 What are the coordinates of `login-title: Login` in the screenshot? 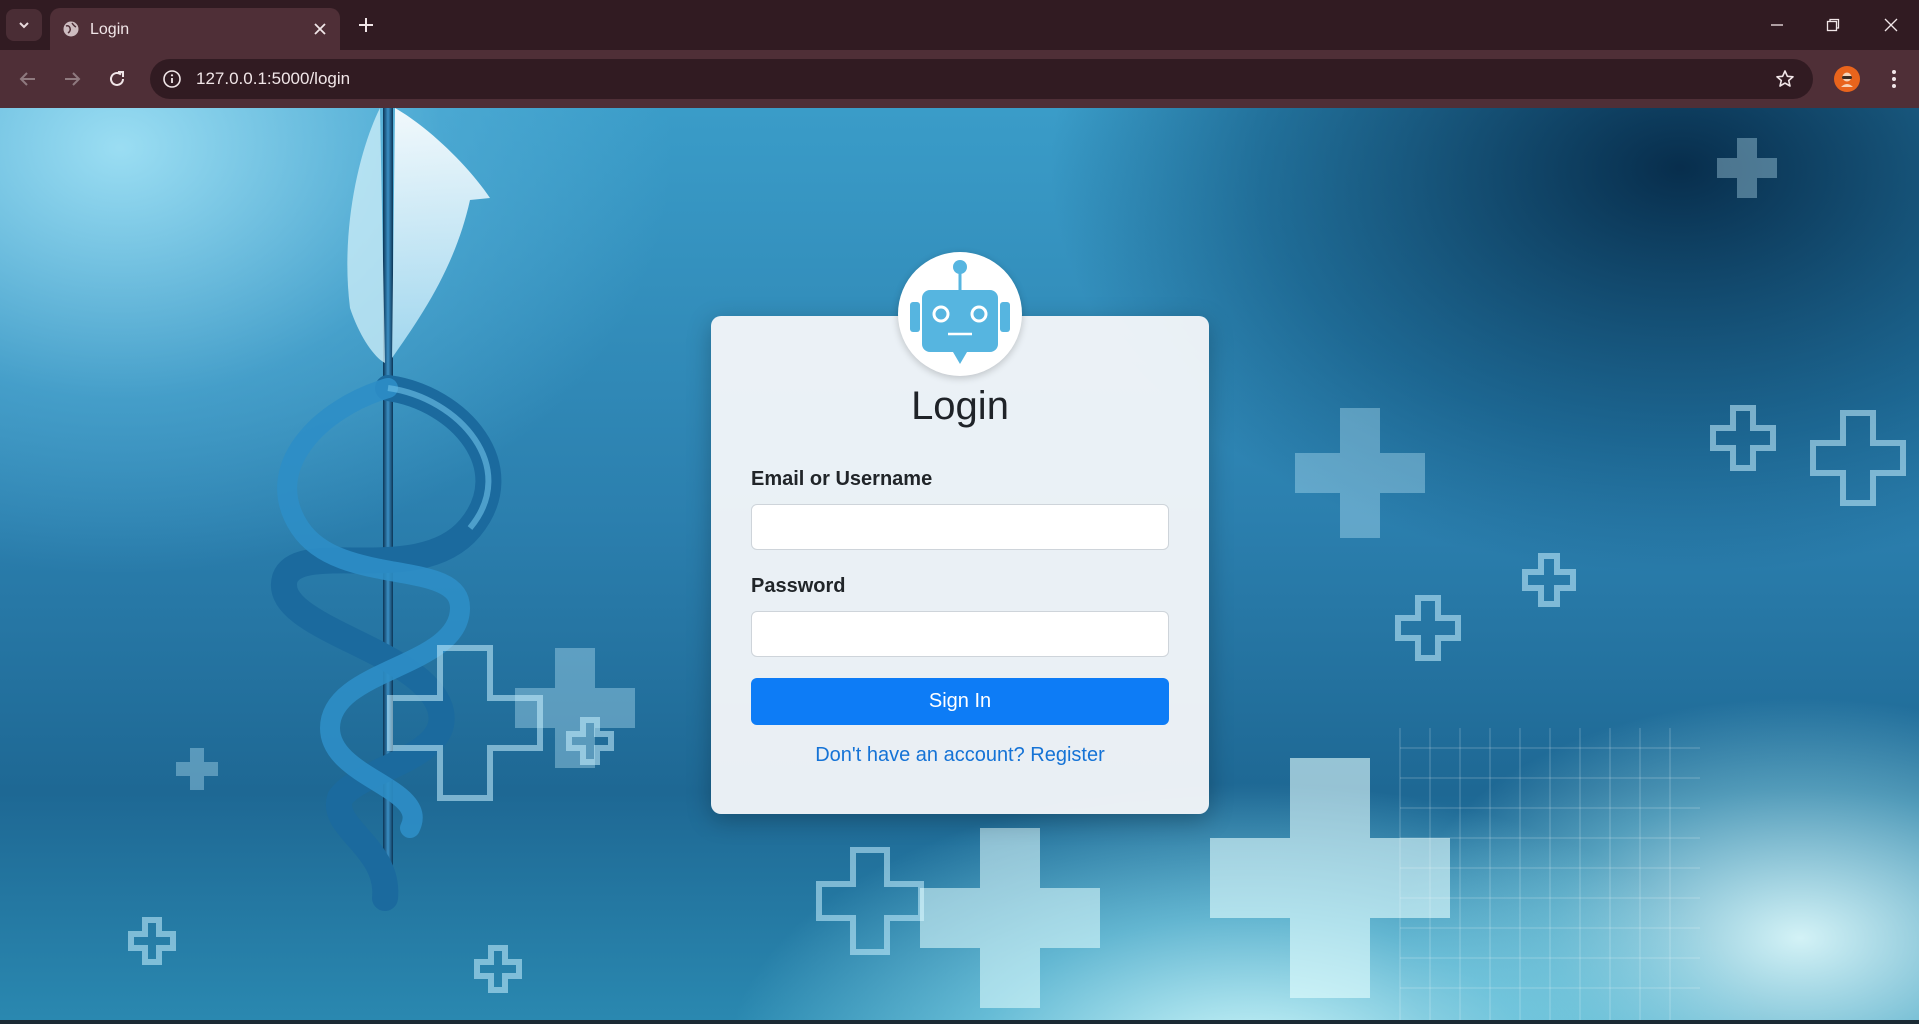 It's located at (960, 406).